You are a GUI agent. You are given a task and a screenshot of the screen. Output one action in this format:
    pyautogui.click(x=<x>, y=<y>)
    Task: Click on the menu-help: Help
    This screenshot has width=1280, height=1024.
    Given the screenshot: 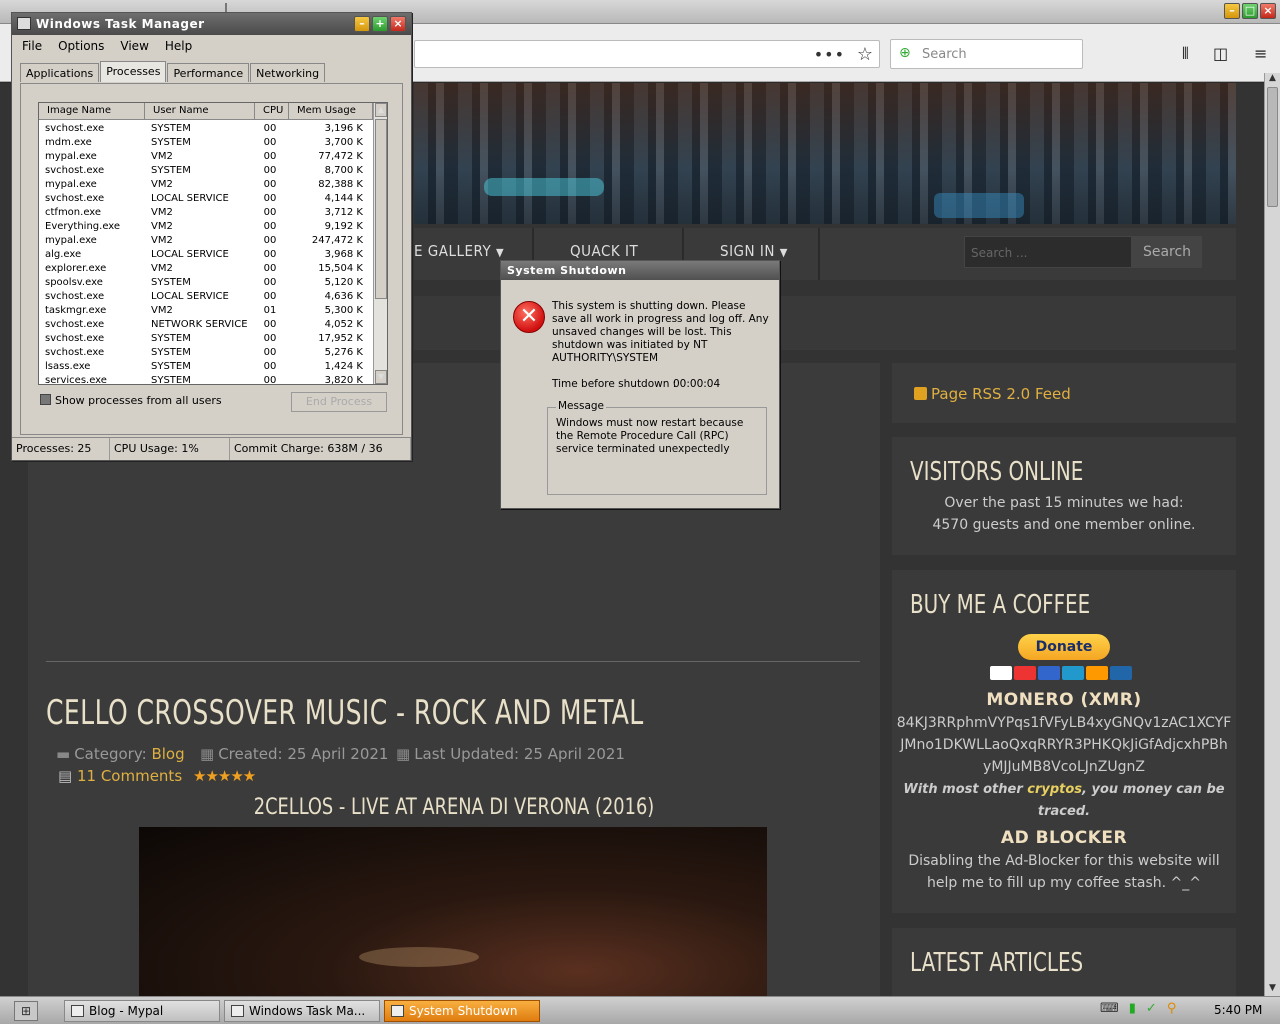 What is the action you would take?
    pyautogui.click(x=178, y=46)
    